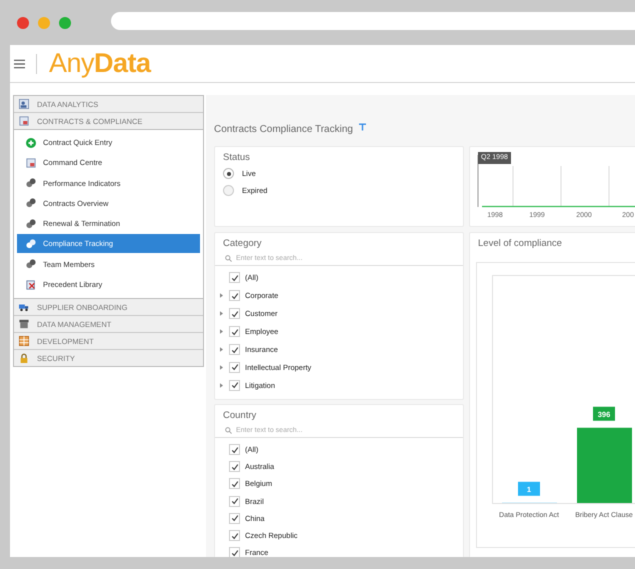 Image resolution: width=635 pixels, height=569 pixels. I want to click on minimize-window-dot, so click(44, 22).